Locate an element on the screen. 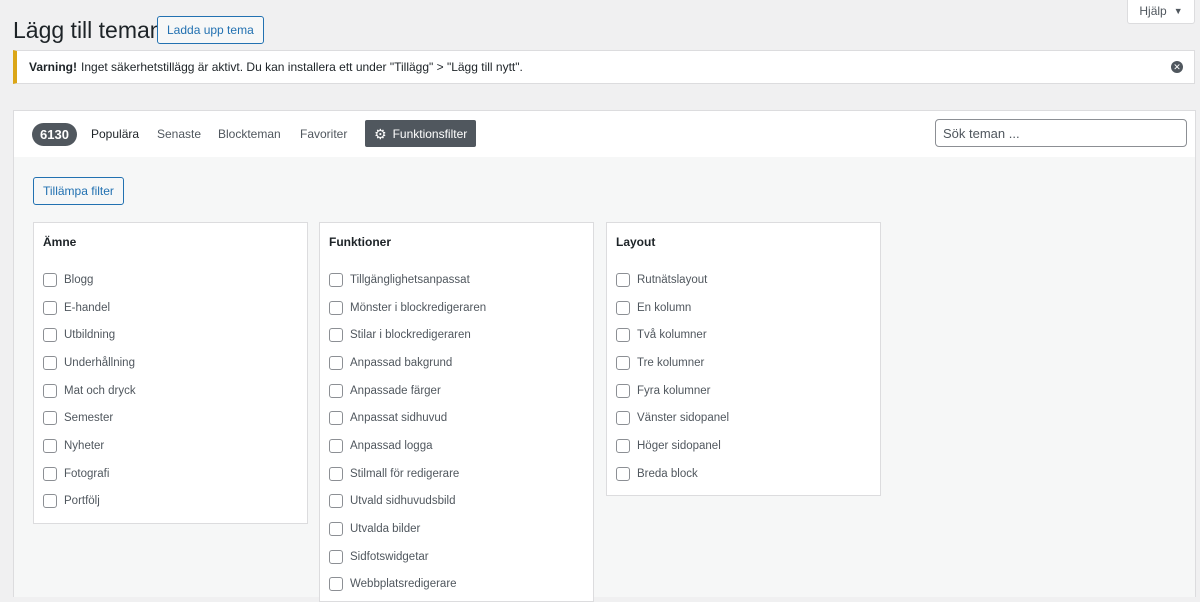 Image resolution: width=1200 pixels, height=602 pixels. filter-option-label: Tre kolumner is located at coordinates (671, 362).